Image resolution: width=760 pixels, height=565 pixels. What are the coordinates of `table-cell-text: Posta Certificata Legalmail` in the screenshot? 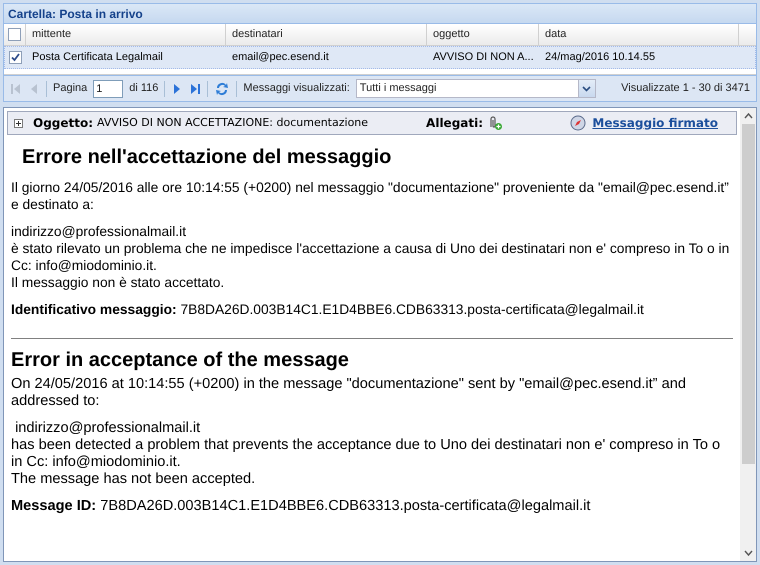 It's located at (97, 58).